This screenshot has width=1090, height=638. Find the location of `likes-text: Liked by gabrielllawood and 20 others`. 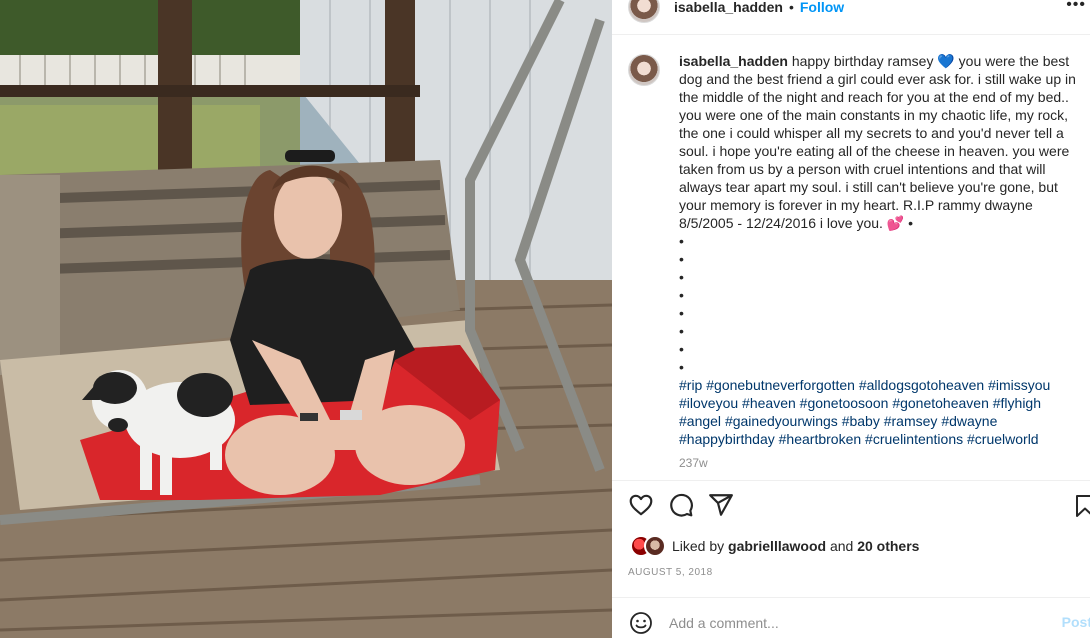

likes-text: Liked by gabrielllawood and 20 others is located at coordinates (795, 546).